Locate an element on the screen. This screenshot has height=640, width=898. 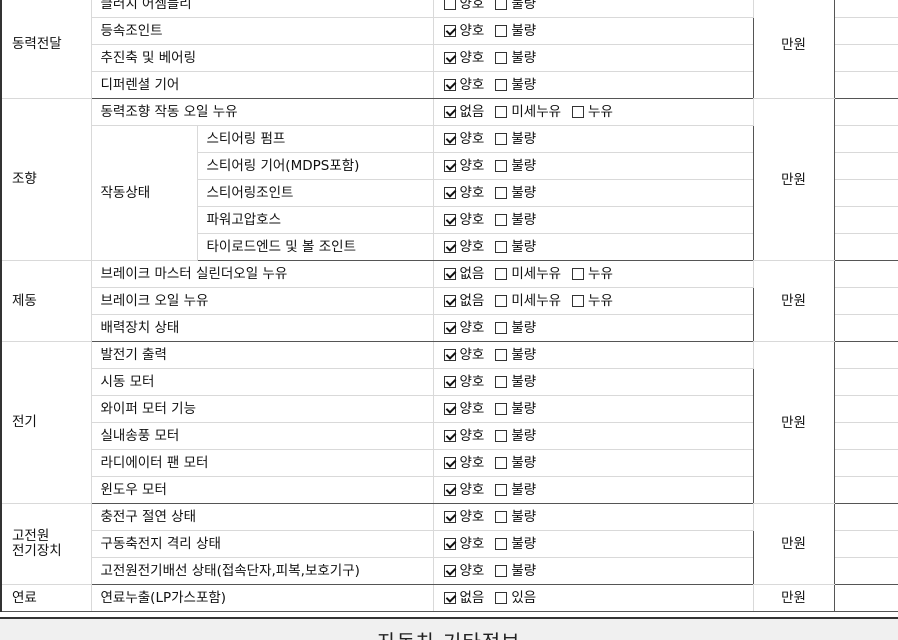
checkbox-label: 양호 is located at coordinates (472, 355).